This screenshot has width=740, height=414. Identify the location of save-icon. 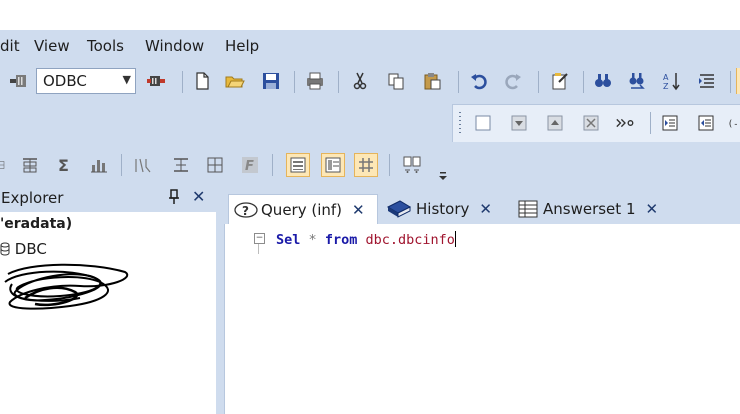
(271, 81).